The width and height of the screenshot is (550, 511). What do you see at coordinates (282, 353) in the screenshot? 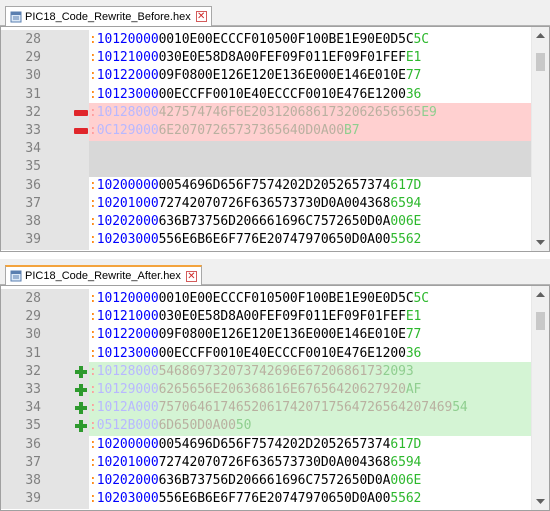
I see `record-data: 00ECCFF0010E40ECCCF0010E476E1200` at bounding box center [282, 353].